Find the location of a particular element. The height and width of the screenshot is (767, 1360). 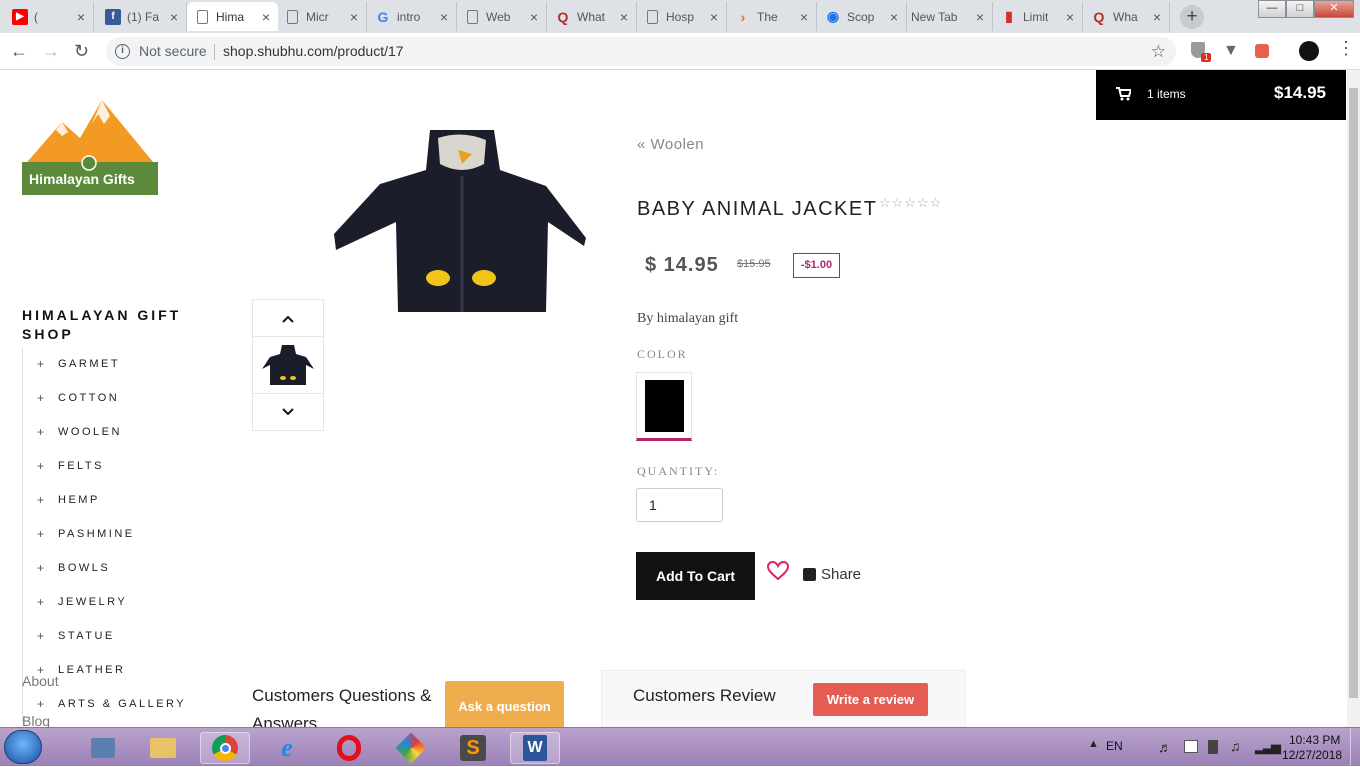

category-item: + STATUE is located at coordinates (76, 636).